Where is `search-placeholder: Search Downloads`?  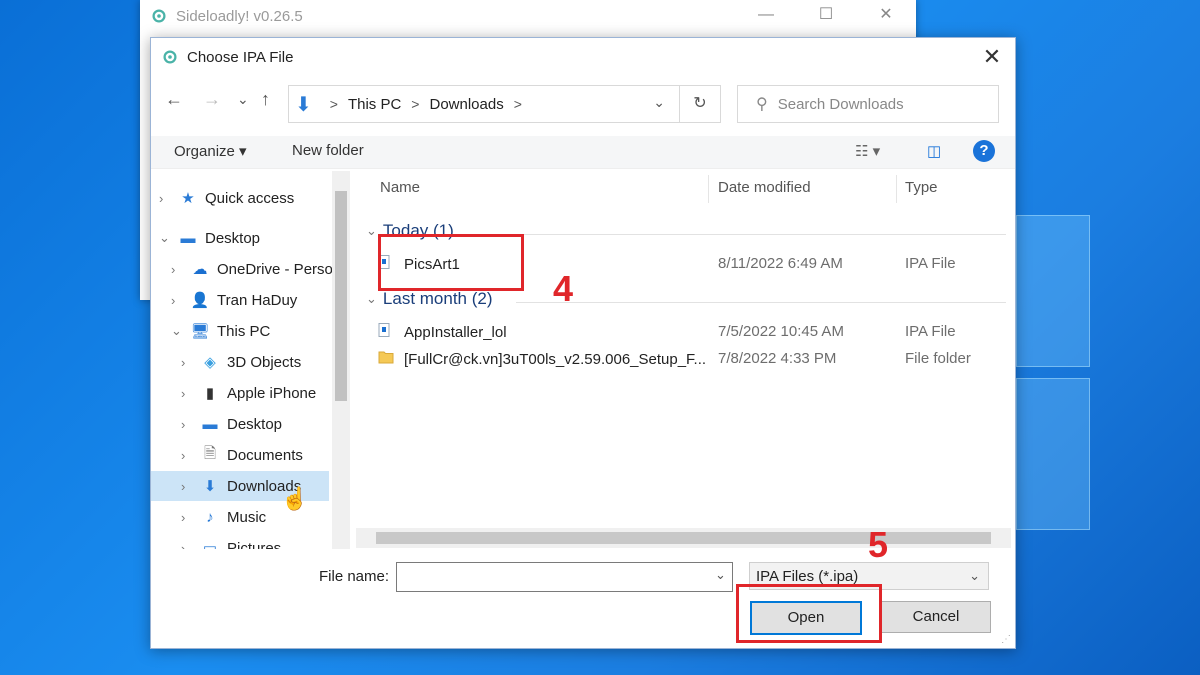
search-placeholder: Search Downloads is located at coordinates (840, 104).